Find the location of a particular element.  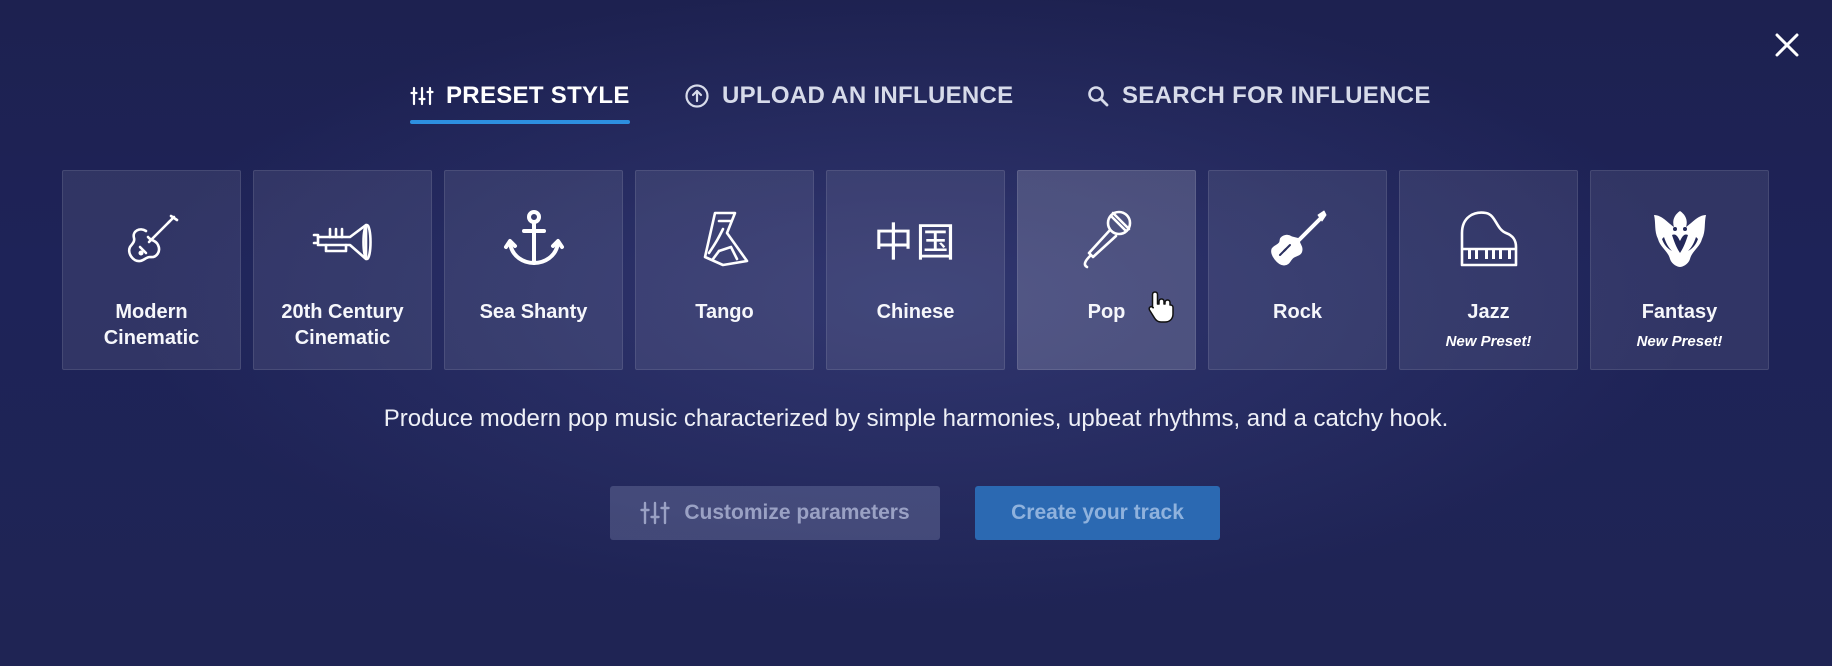

microphone-icon is located at coordinates (1107, 239).